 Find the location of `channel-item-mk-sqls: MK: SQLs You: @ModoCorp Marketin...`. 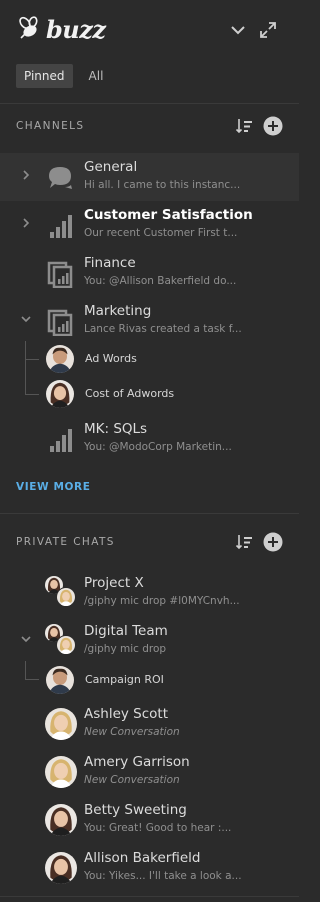

channel-item-mk-sqls: MK: SQLs You: @ModoCorp Marketin... is located at coordinates (149, 439).